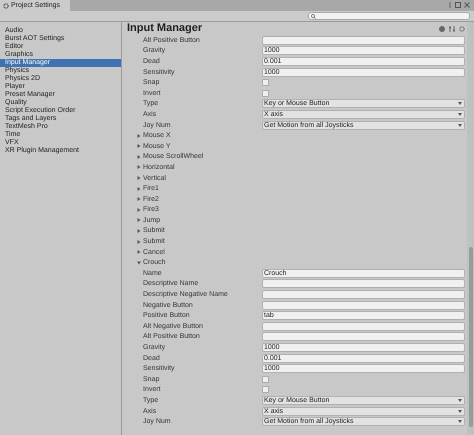 This screenshot has width=474, height=435. I want to click on sliders-icon, so click(452, 29).